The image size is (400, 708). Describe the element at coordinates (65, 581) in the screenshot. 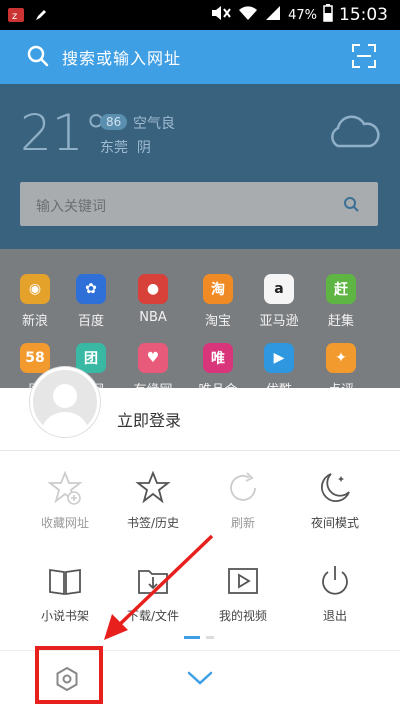

I see `book-icon` at that location.